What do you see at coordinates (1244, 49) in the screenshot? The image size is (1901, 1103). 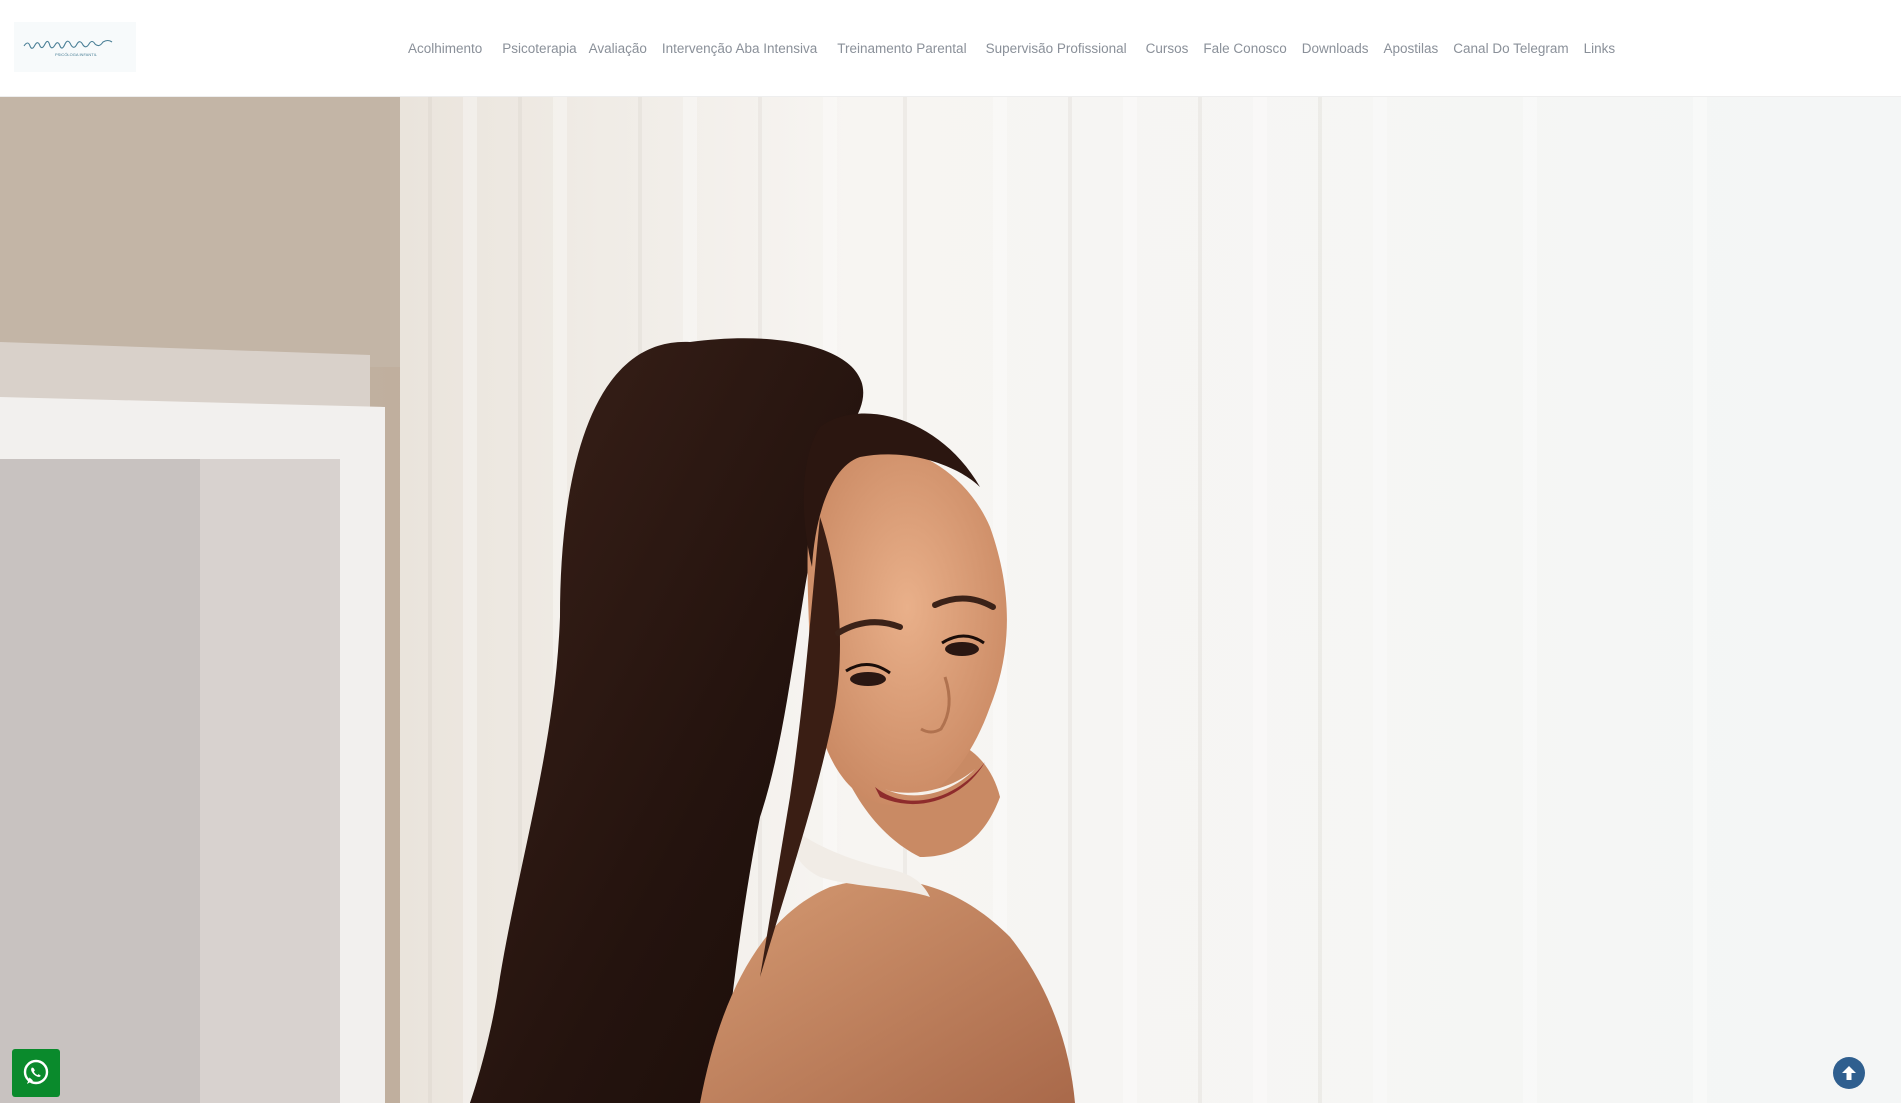 I see `nav-item-fale-conosco: Fale Conosco` at bounding box center [1244, 49].